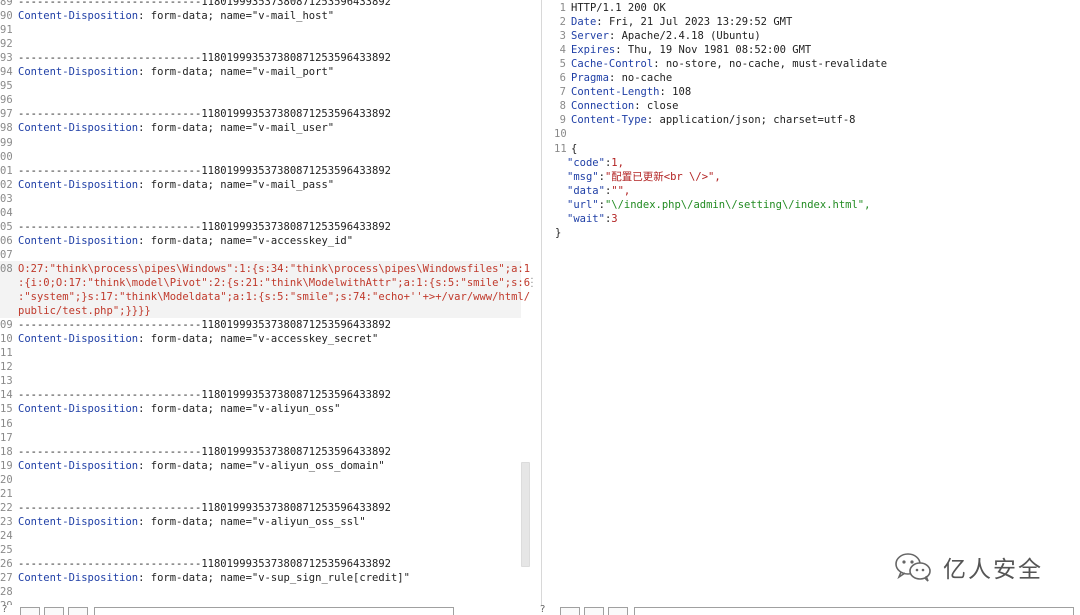  I want to click on header-key: Expires, so click(593, 50).